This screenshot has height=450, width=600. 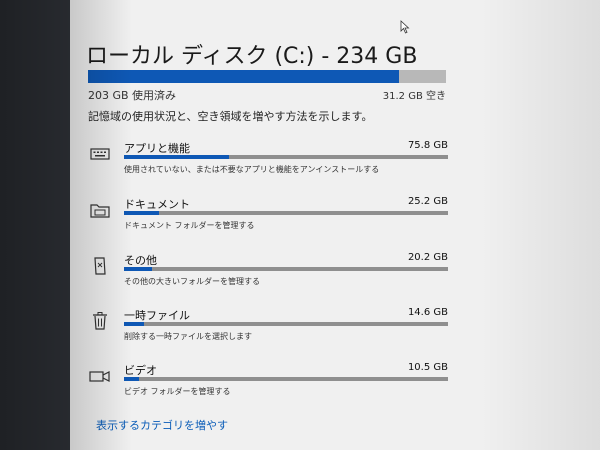 What do you see at coordinates (100, 210) in the screenshot?
I see `folder-icon` at bounding box center [100, 210].